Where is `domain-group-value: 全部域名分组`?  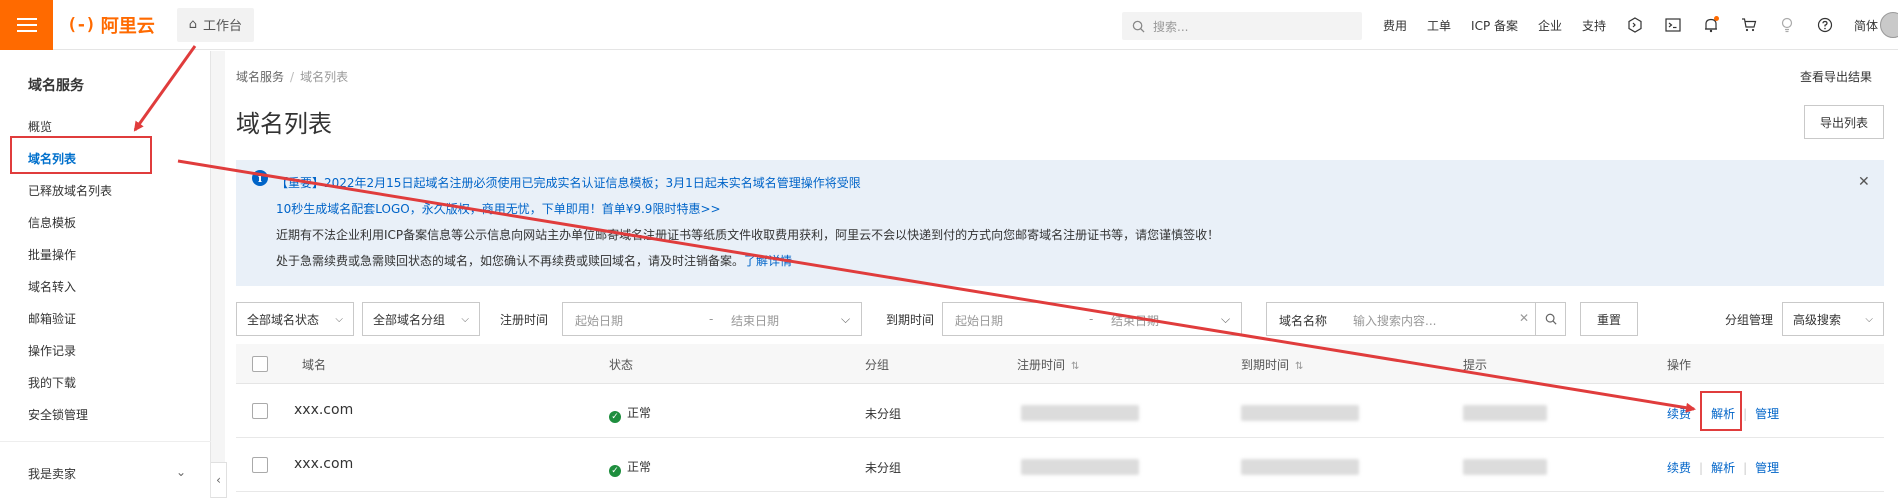
domain-group-value: 全部域名分组 is located at coordinates (409, 319).